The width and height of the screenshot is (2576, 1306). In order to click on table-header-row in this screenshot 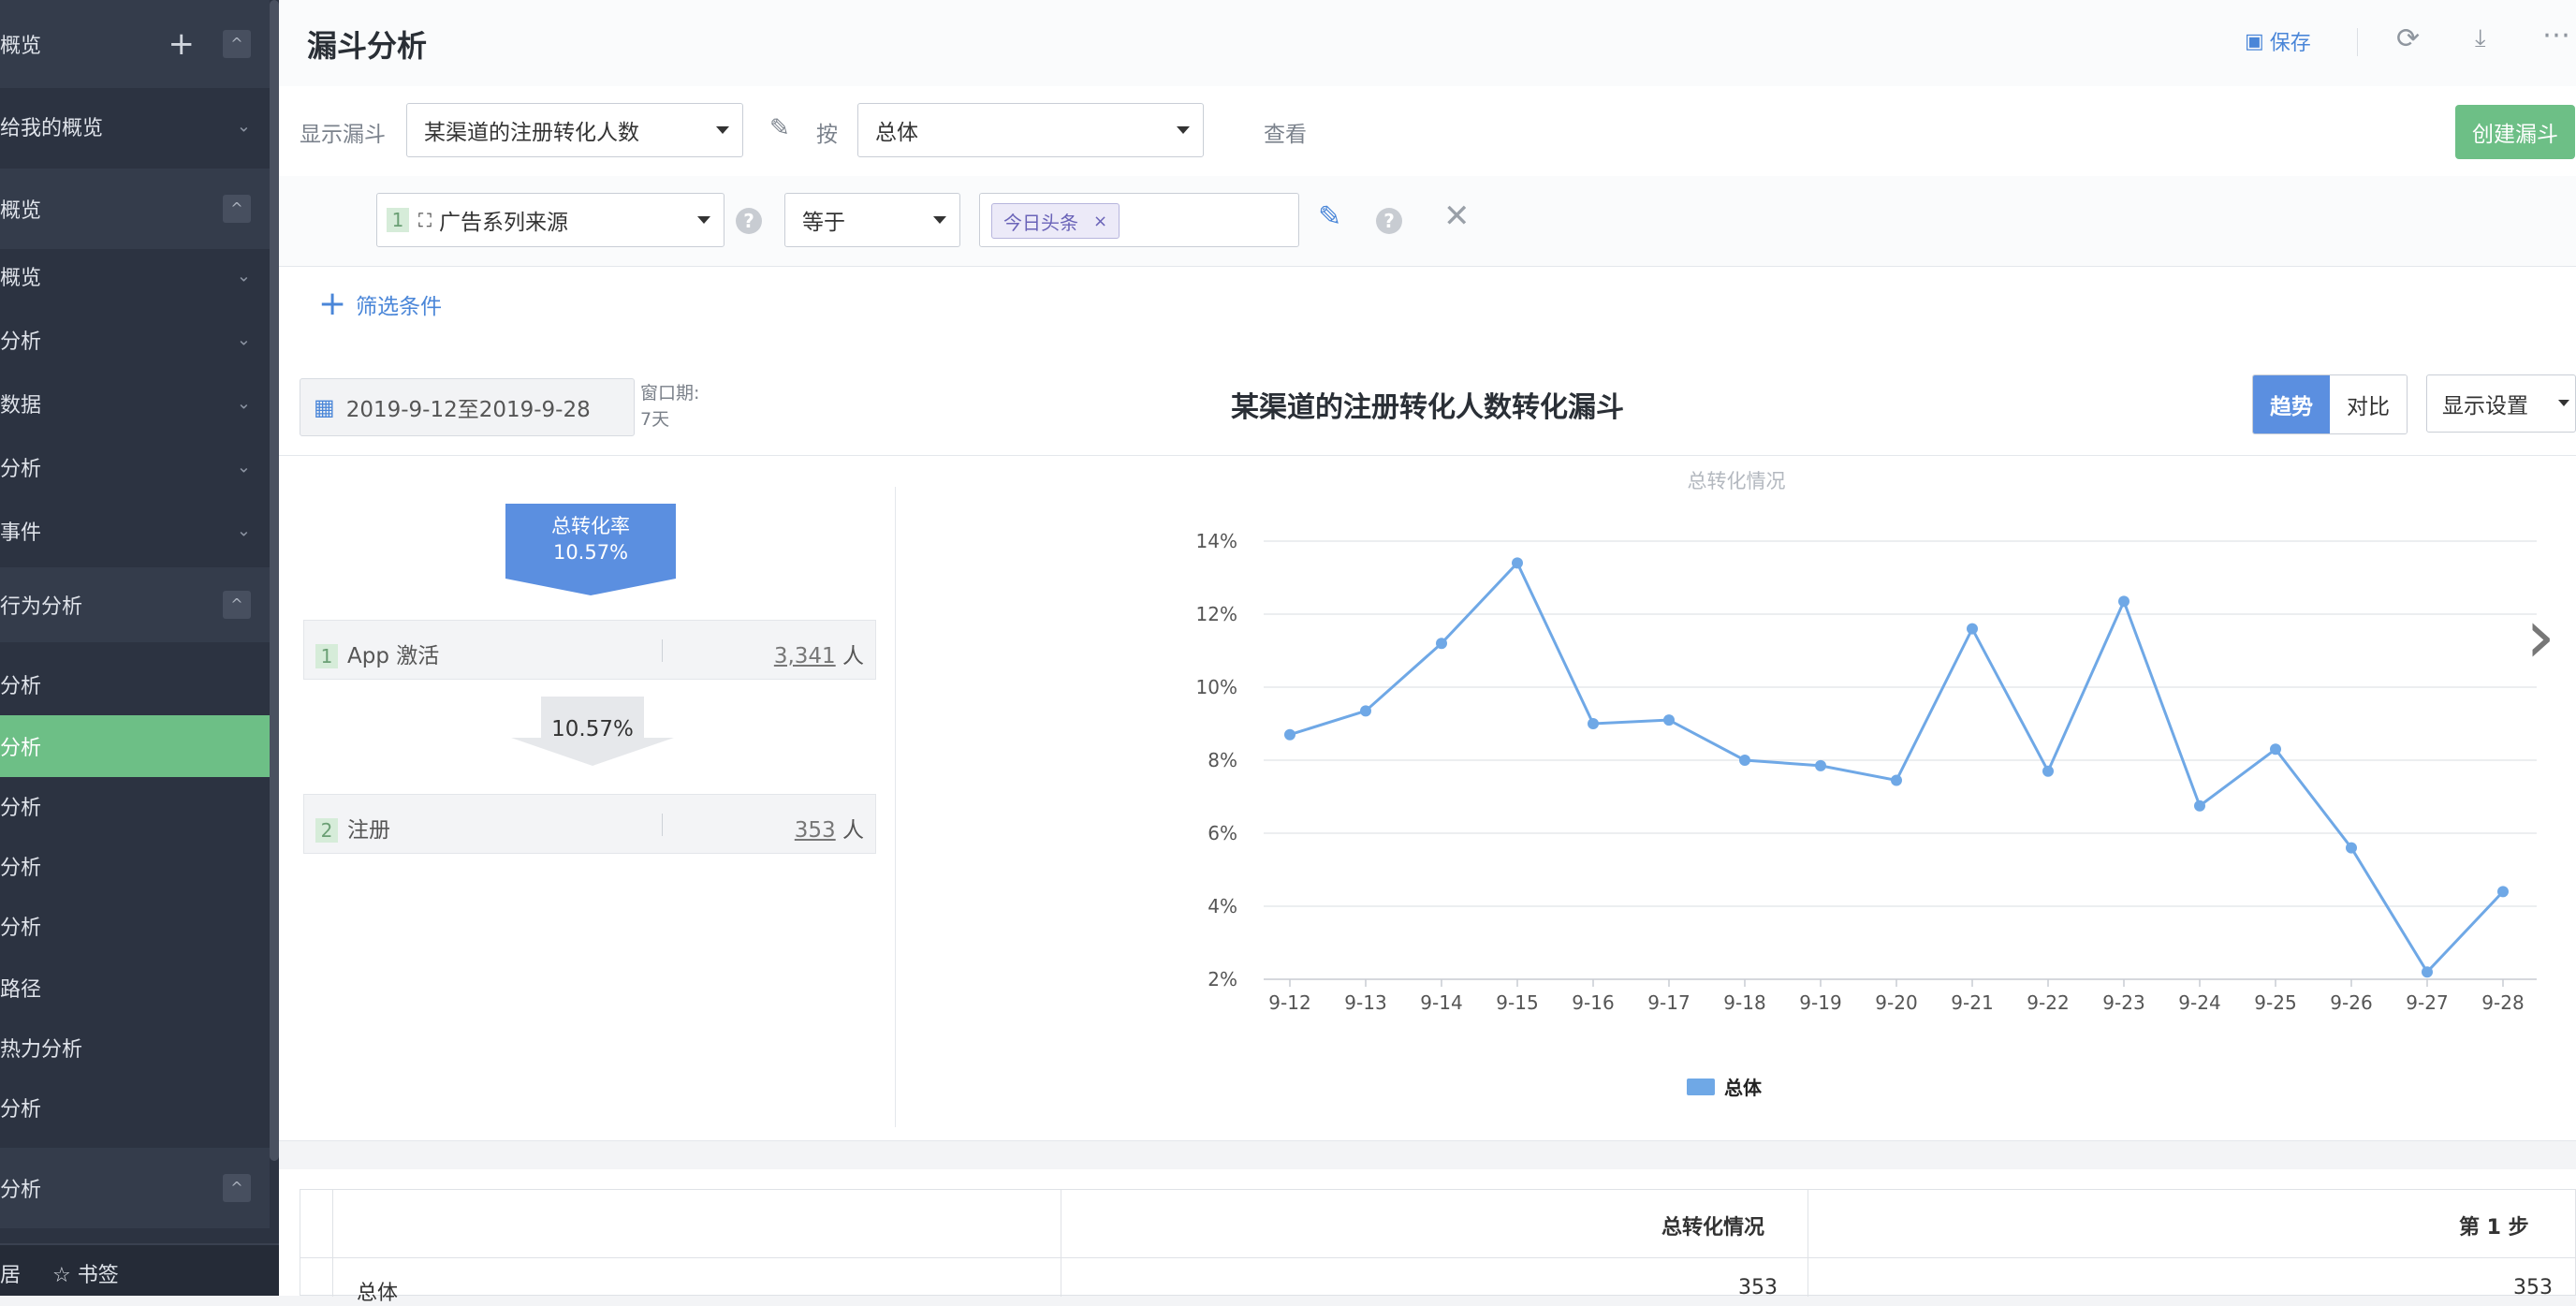, I will do `click(1438, 1224)`.